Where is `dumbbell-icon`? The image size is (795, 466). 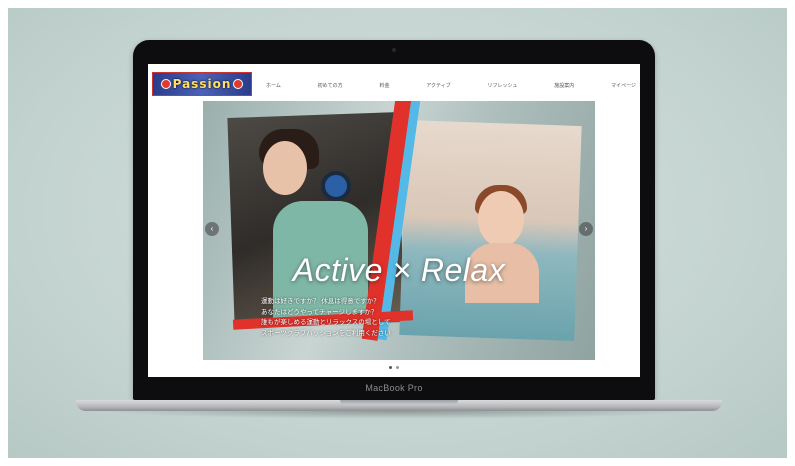
dumbbell-icon is located at coordinates (336, 186).